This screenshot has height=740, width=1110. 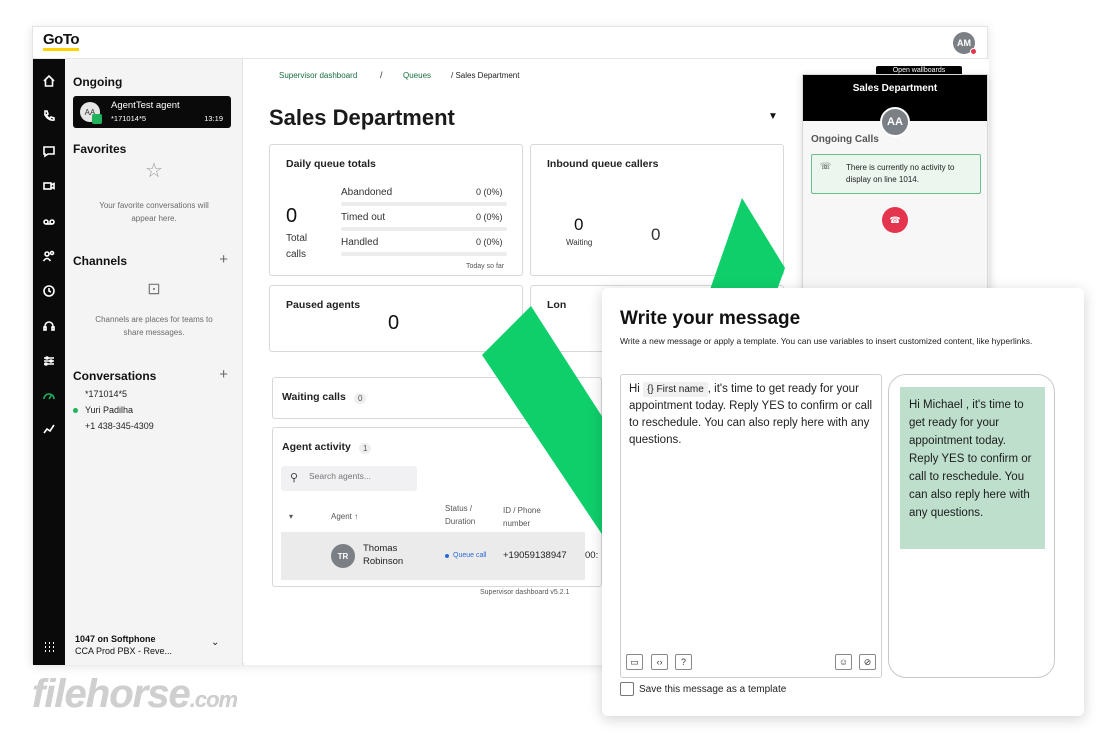 What do you see at coordinates (49, 429) in the screenshot?
I see `trend-icon` at bounding box center [49, 429].